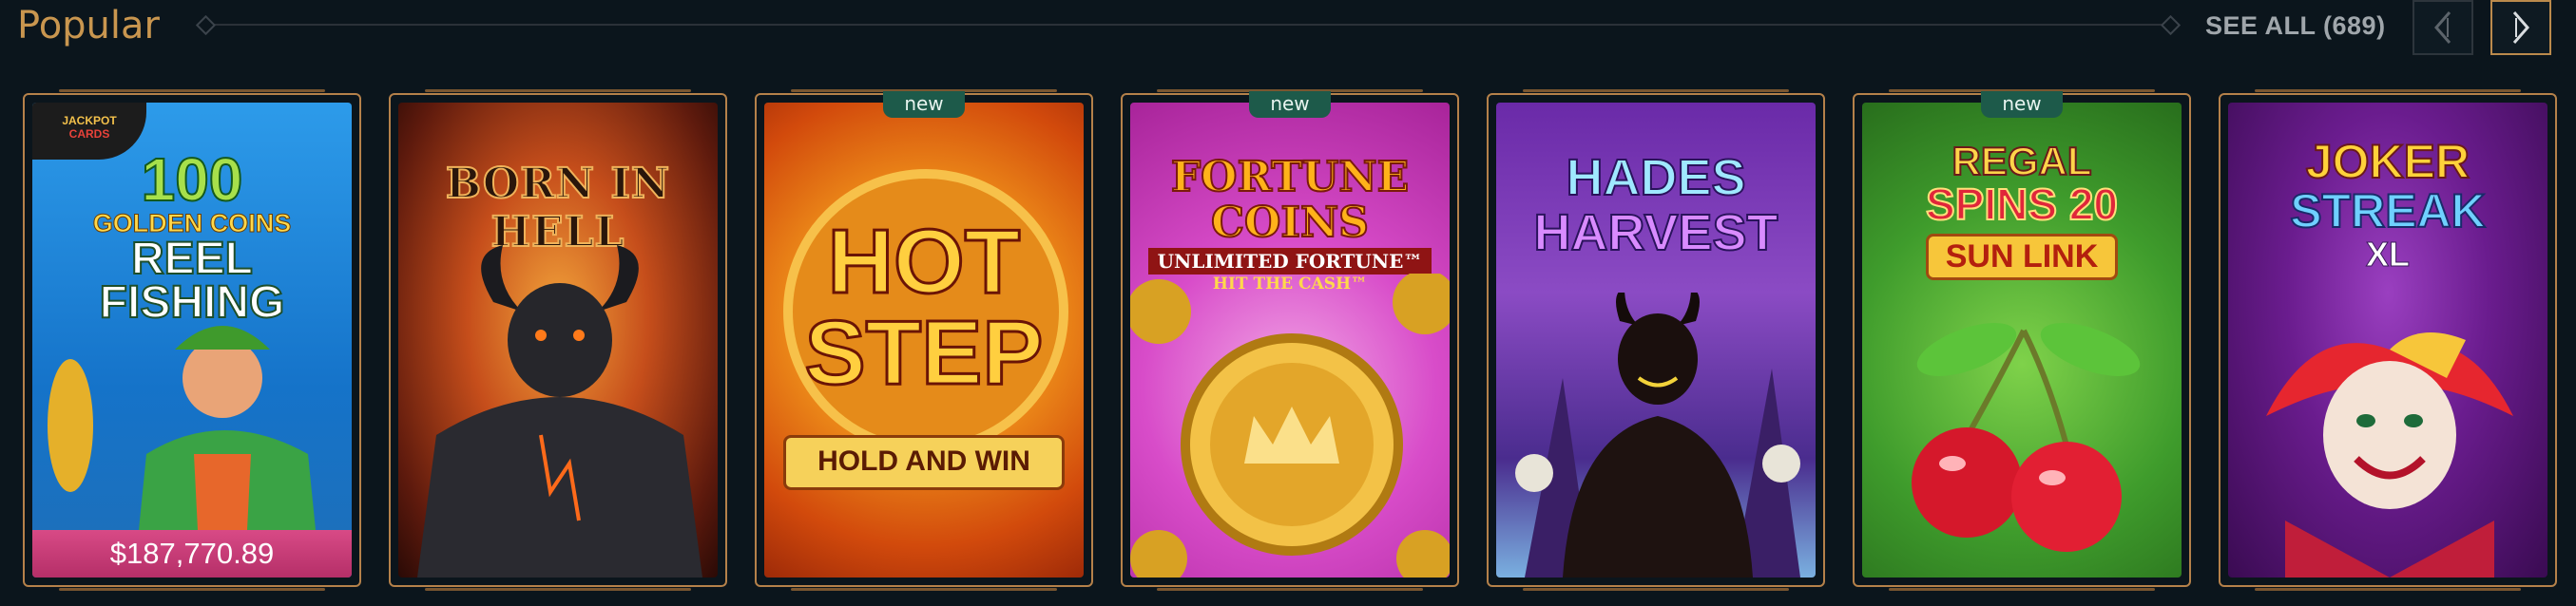 The width and height of the screenshot is (2576, 606). What do you see at coordinates (182, 437) in the screenshot?
I see `fisherman-illustration` at bounding box center [182, 437].